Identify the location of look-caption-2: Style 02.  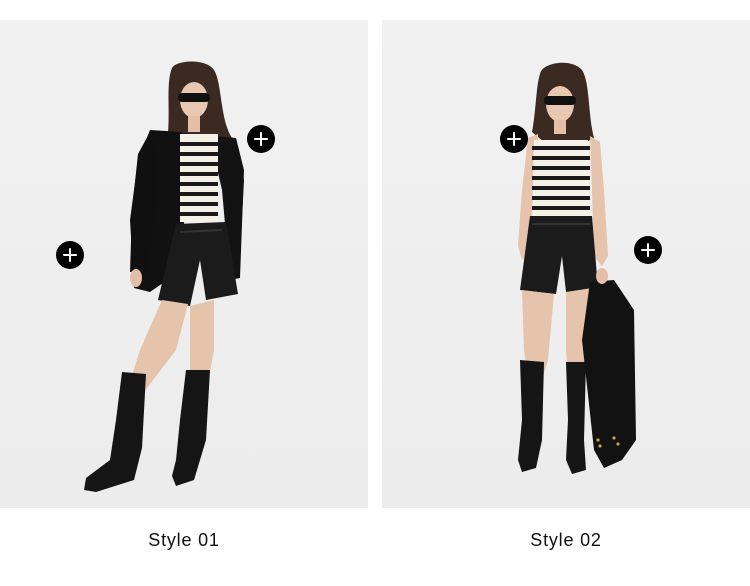
(566, 540).